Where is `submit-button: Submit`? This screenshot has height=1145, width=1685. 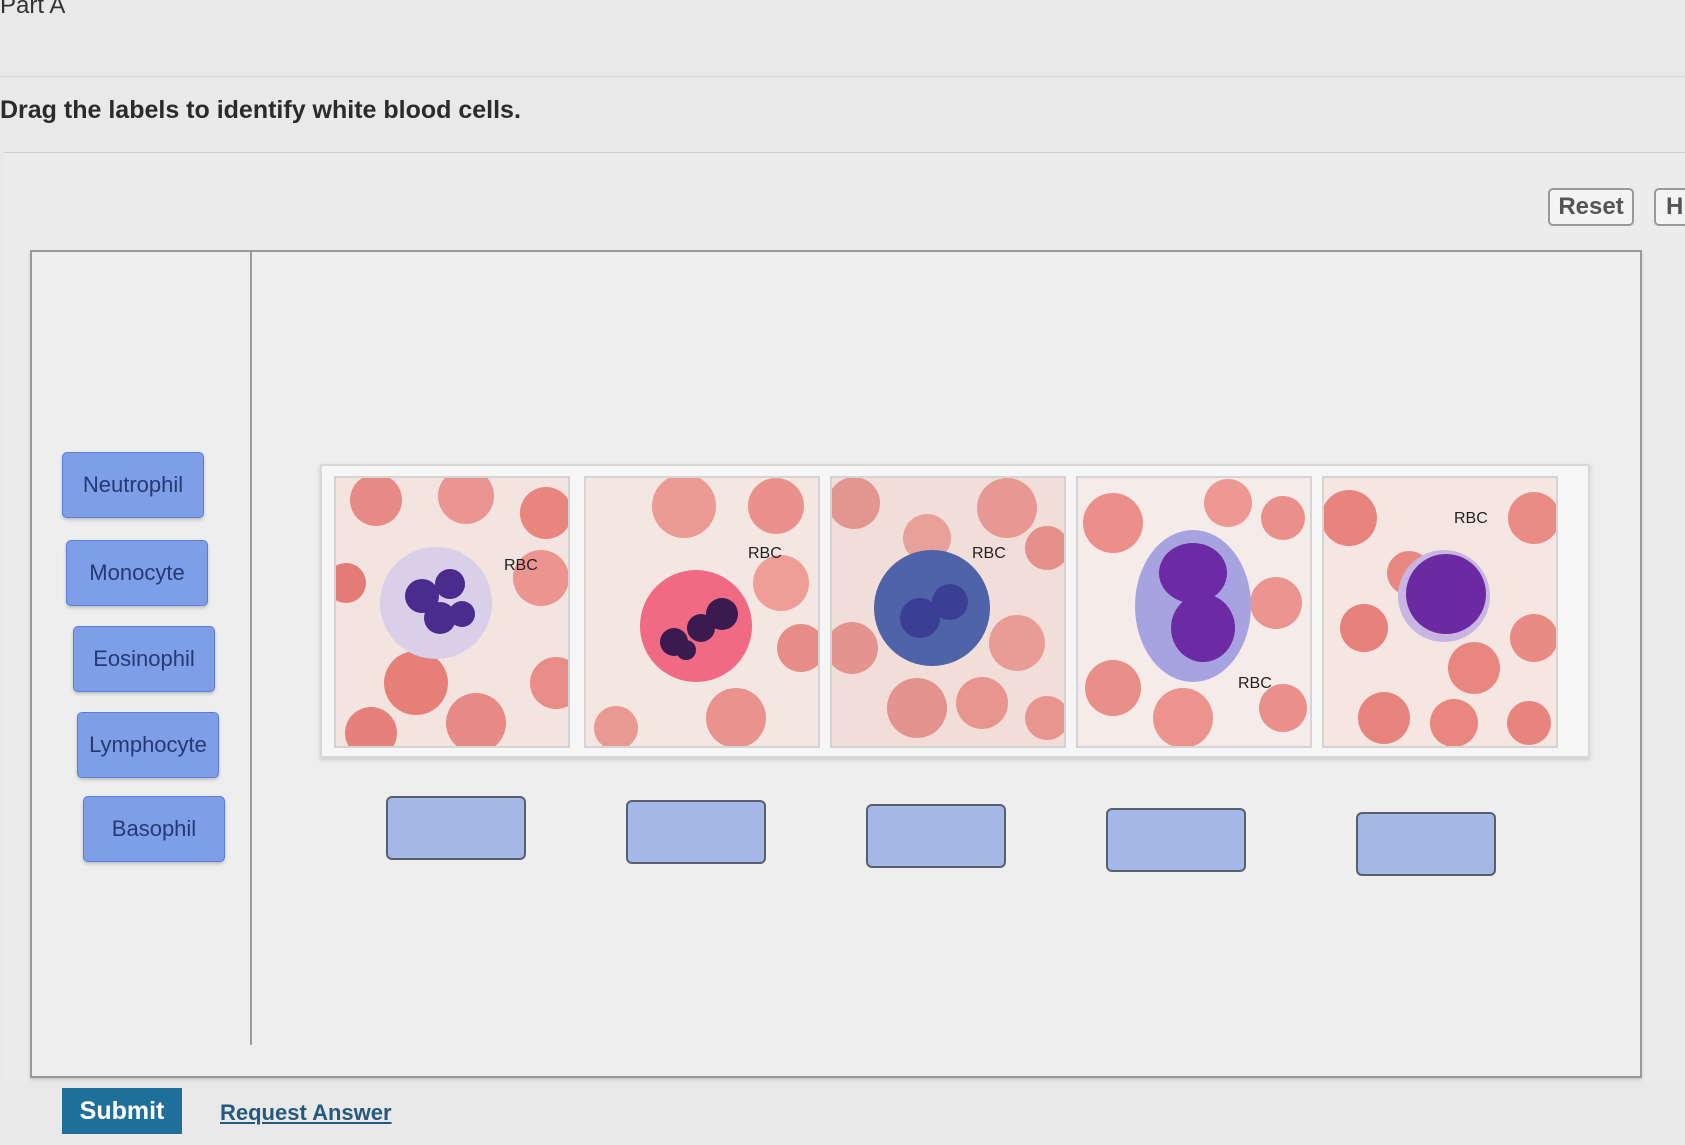
submit-button: Submit is located at coordinates (122, 1111).